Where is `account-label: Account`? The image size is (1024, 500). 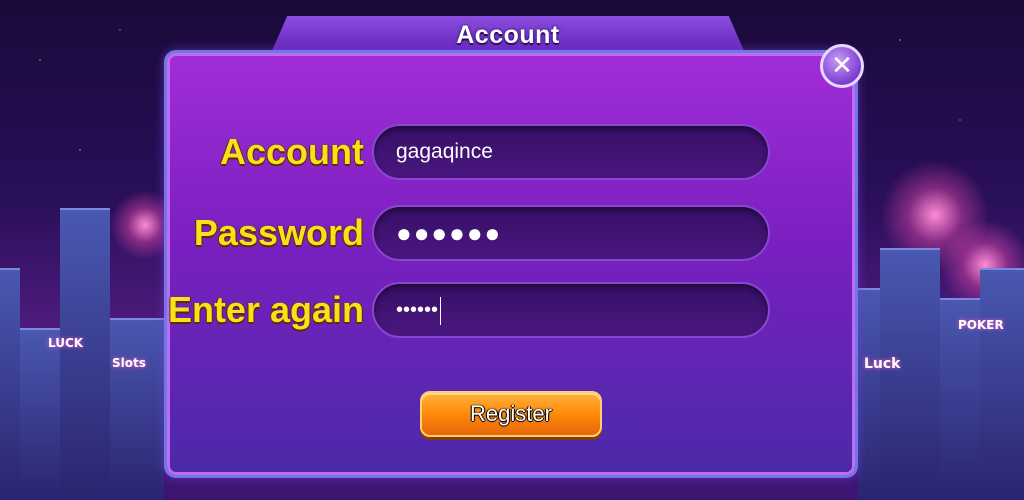
account-label: Account is located at coordinates (292, 151).